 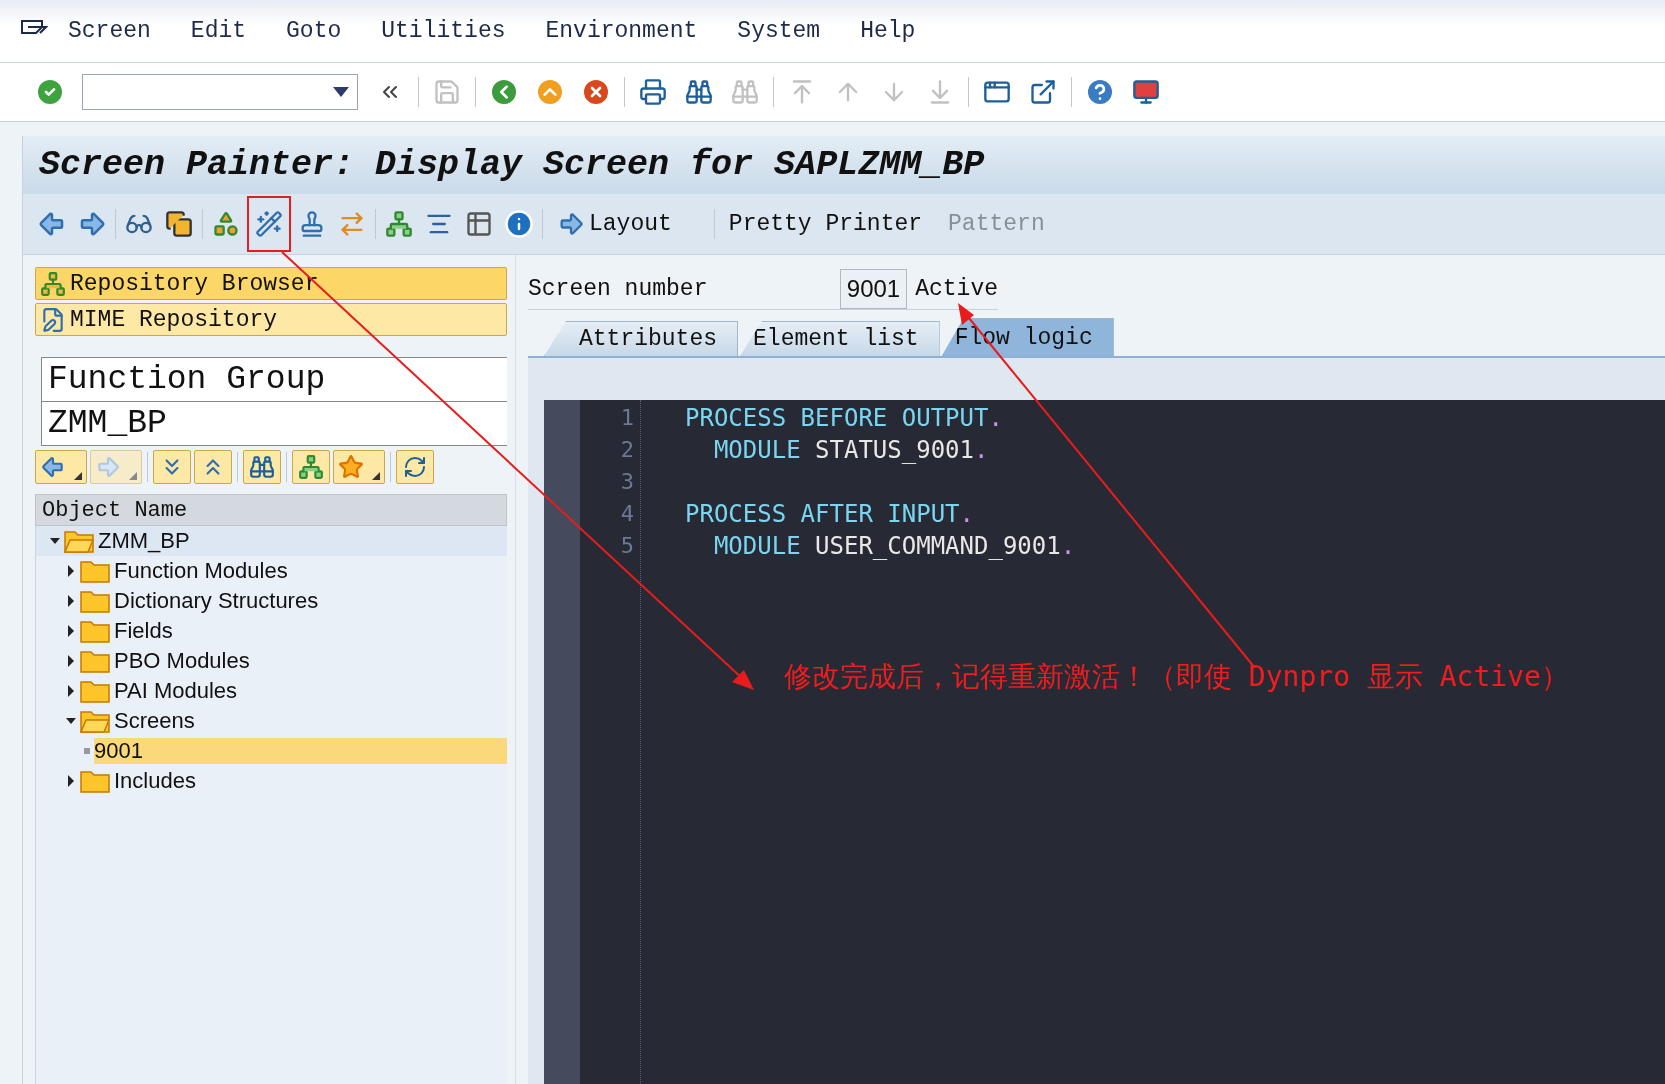 What do you see at coordinates (271, 510) in the screenshot?
I see `column-header: Object Name` at bounding box center [271, 510].